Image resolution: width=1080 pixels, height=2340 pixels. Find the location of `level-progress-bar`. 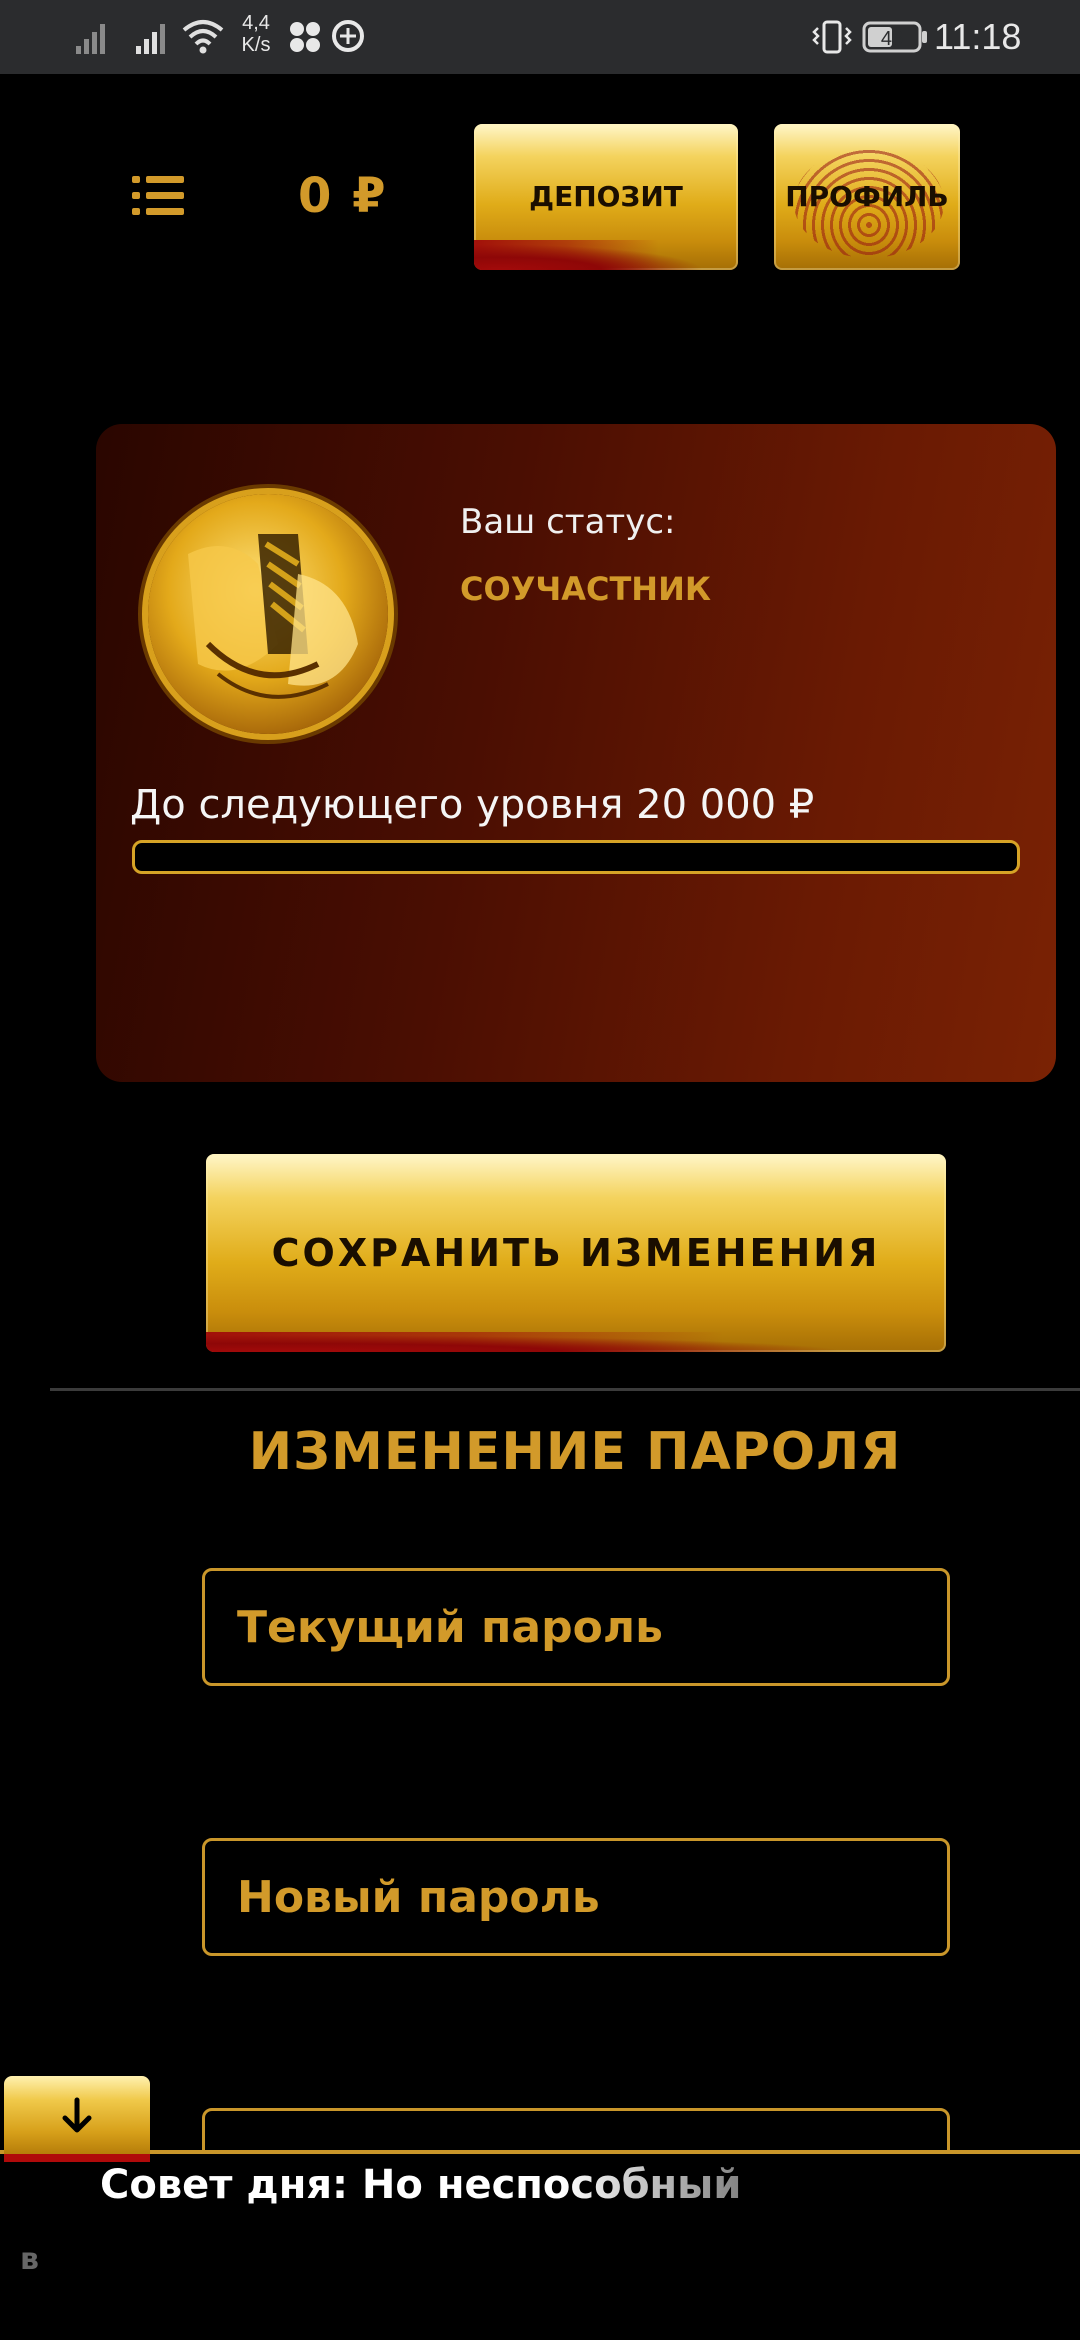

level-progress-bar is located at coordinates (576, 857).